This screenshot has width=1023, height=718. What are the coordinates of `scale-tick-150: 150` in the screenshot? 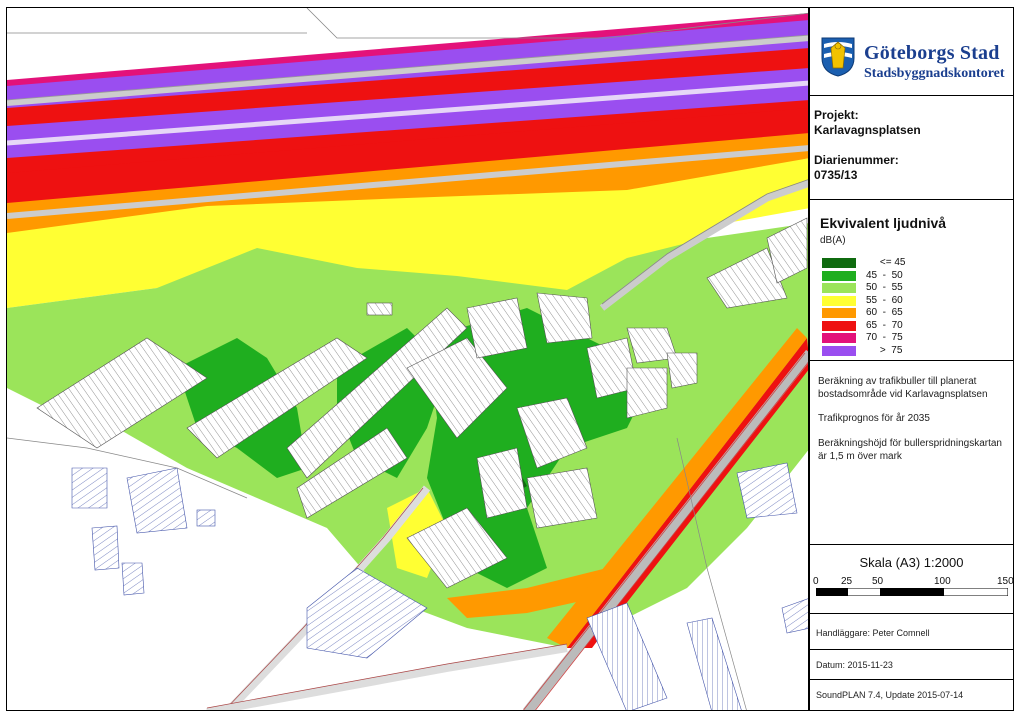 It's located at (1005, 581).